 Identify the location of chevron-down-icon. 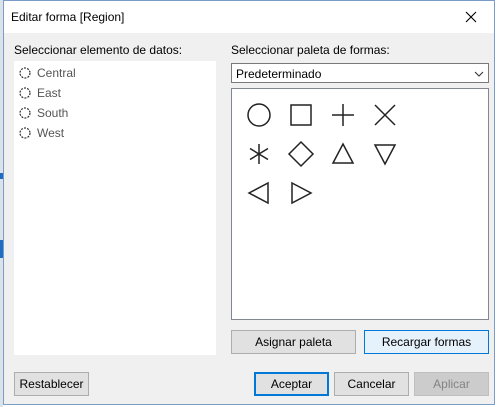
(479, 74).